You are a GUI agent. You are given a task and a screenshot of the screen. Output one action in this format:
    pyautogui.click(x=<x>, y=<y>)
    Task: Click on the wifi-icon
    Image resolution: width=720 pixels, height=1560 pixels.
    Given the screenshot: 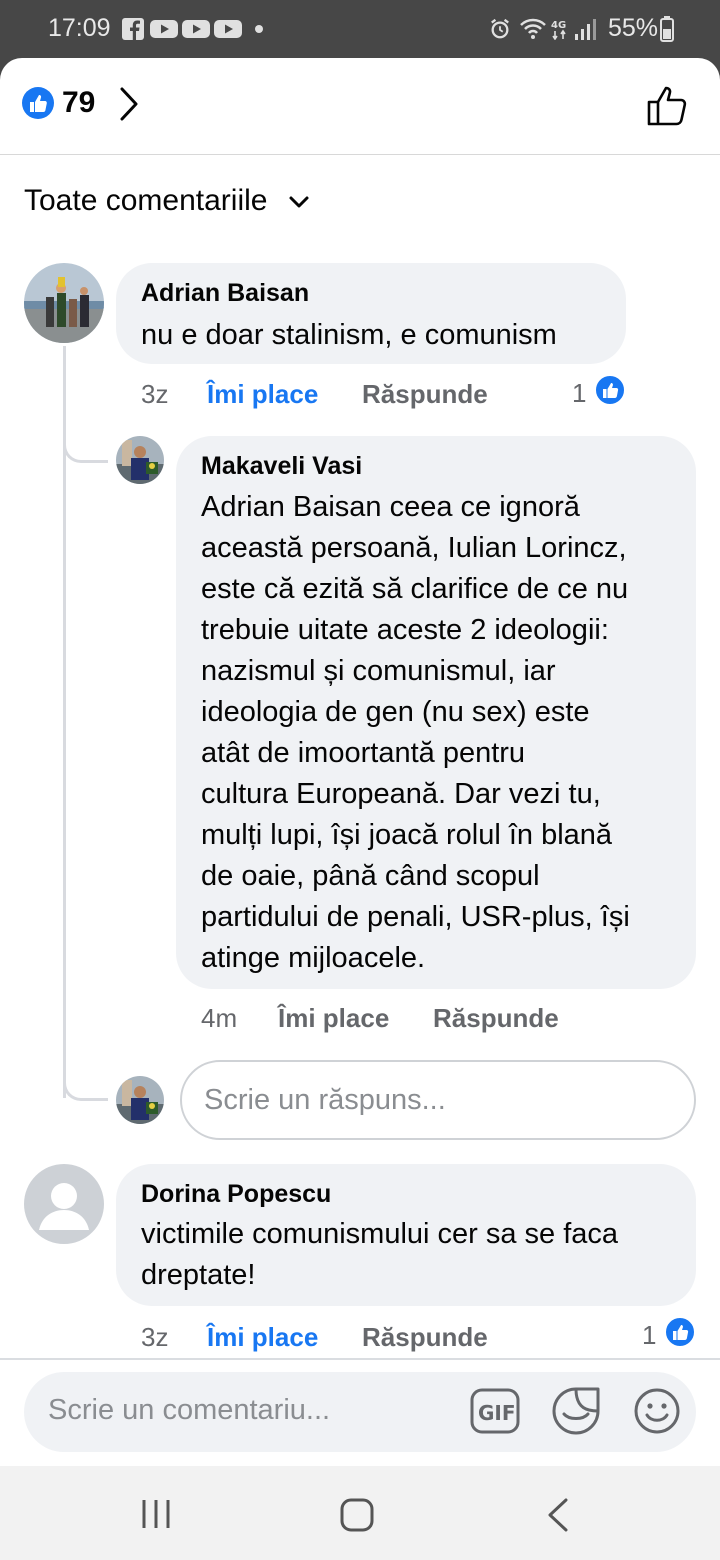 What is the action you would take?
    pyautogui.click(x=533, y=28)
    